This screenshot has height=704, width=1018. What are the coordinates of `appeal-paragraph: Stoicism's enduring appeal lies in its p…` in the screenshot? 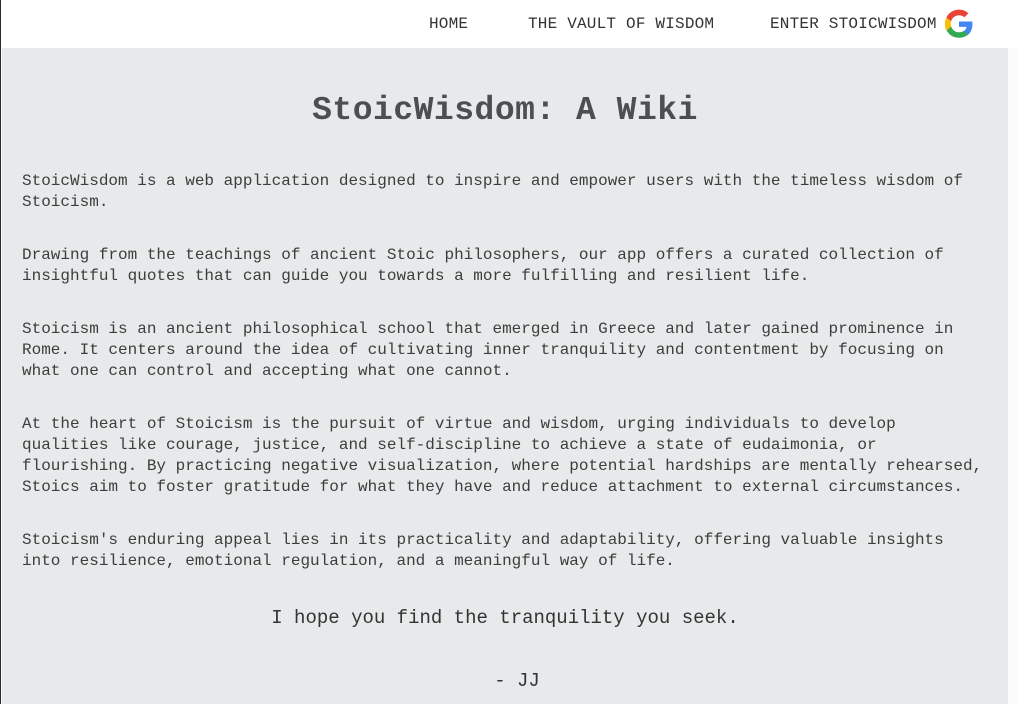 It's located at (483, 550).